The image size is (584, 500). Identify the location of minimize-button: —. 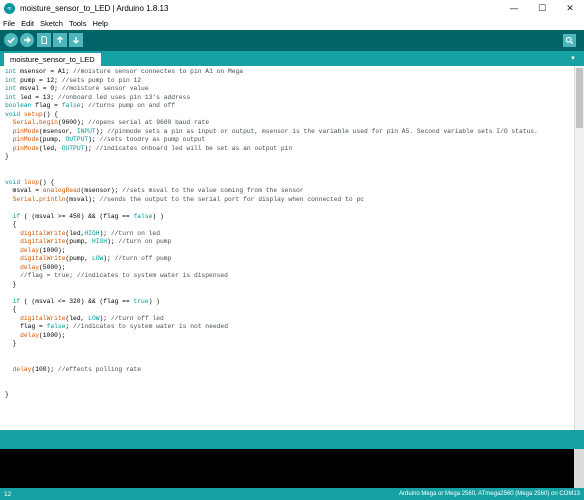
(514, 8).